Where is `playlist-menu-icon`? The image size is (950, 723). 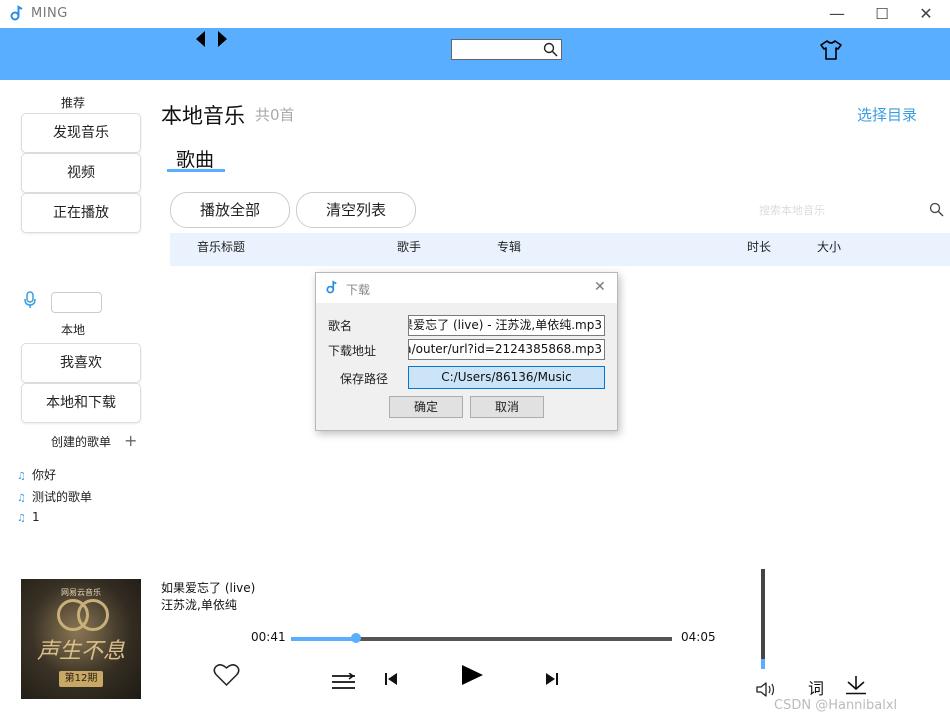
playlist-menu-icon is located at coordinates (343, 682).